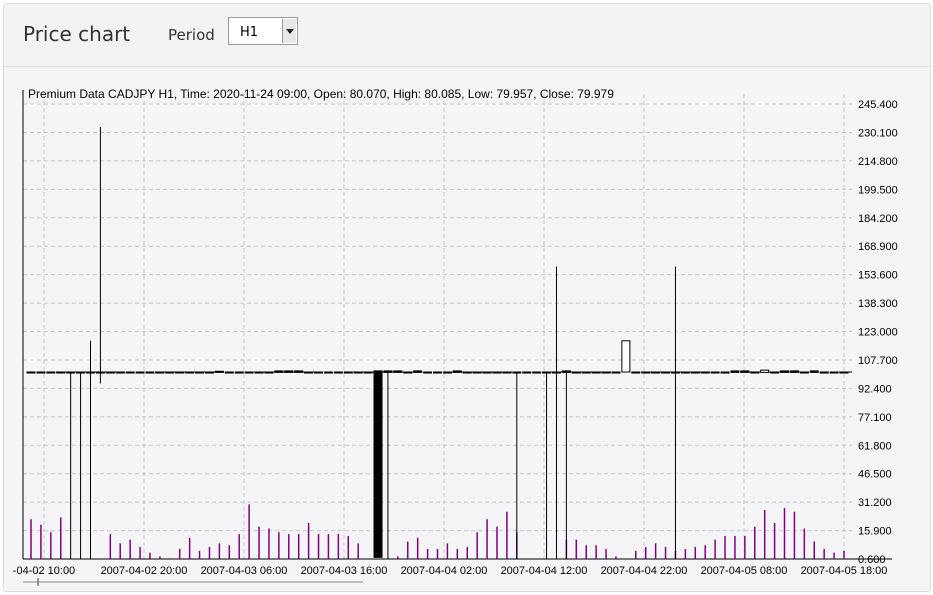 The height and width of the screenshot is (595, 933). What do you see at coordinates (249, 32) in the screenshot?
I see `period-selected-value: H1` at bounding box center [249, 32].